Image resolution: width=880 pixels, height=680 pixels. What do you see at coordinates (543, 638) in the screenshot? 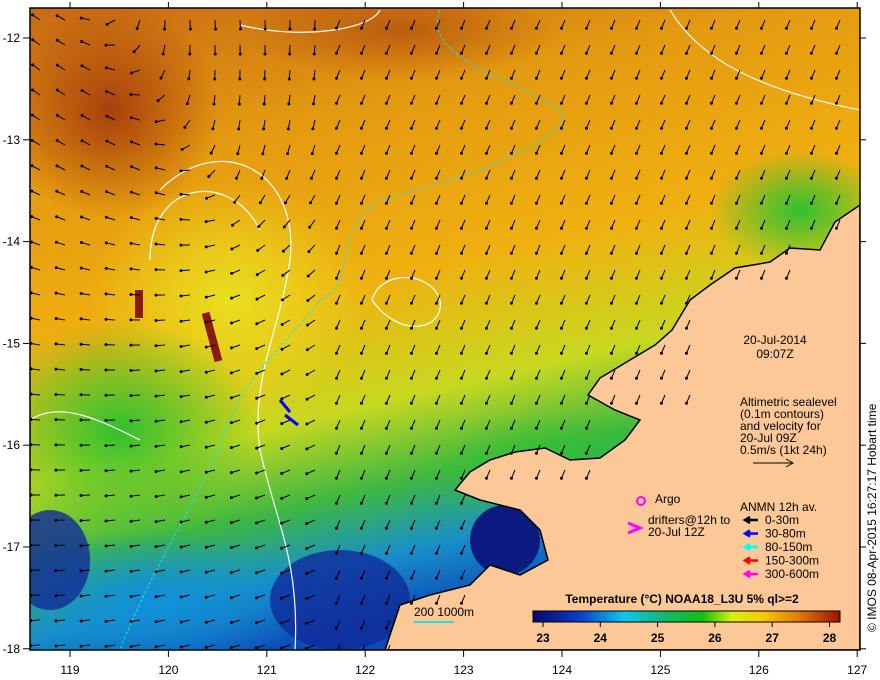
I see `colorbar-tick-label: 23` at bounding box center [543, 638].